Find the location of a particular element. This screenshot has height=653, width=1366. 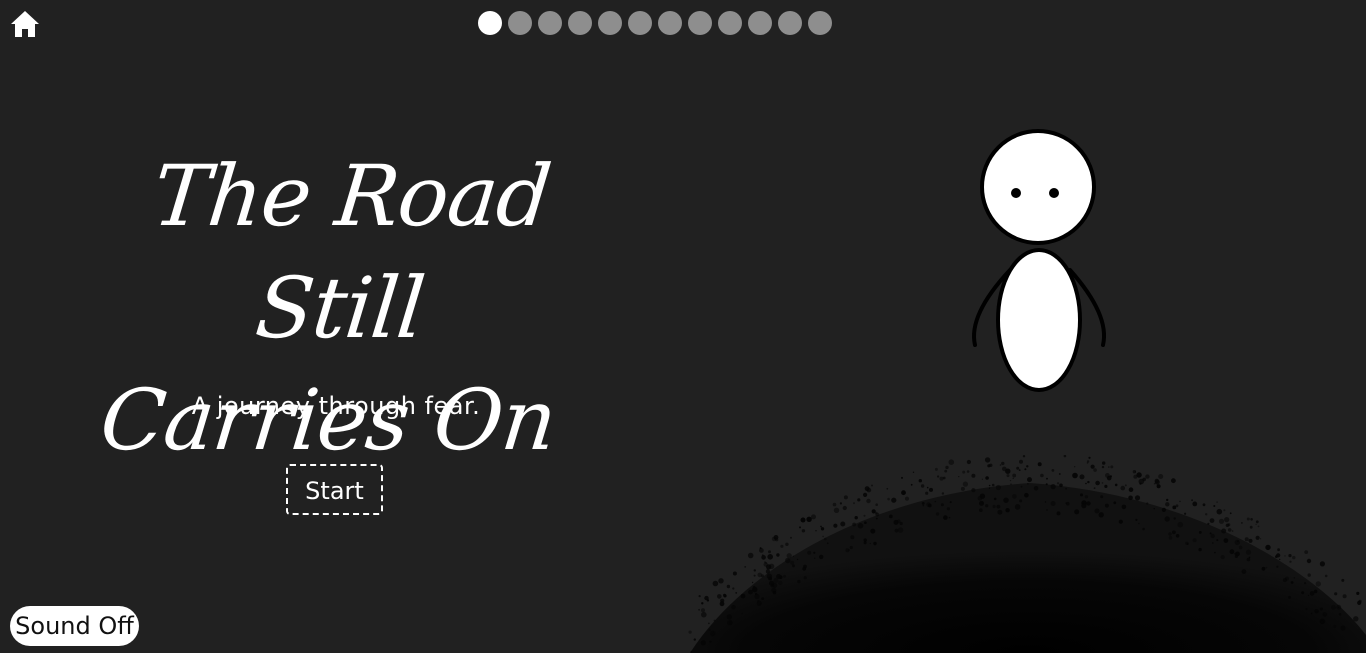

start-button: Start is located at coordinates (334, 489).